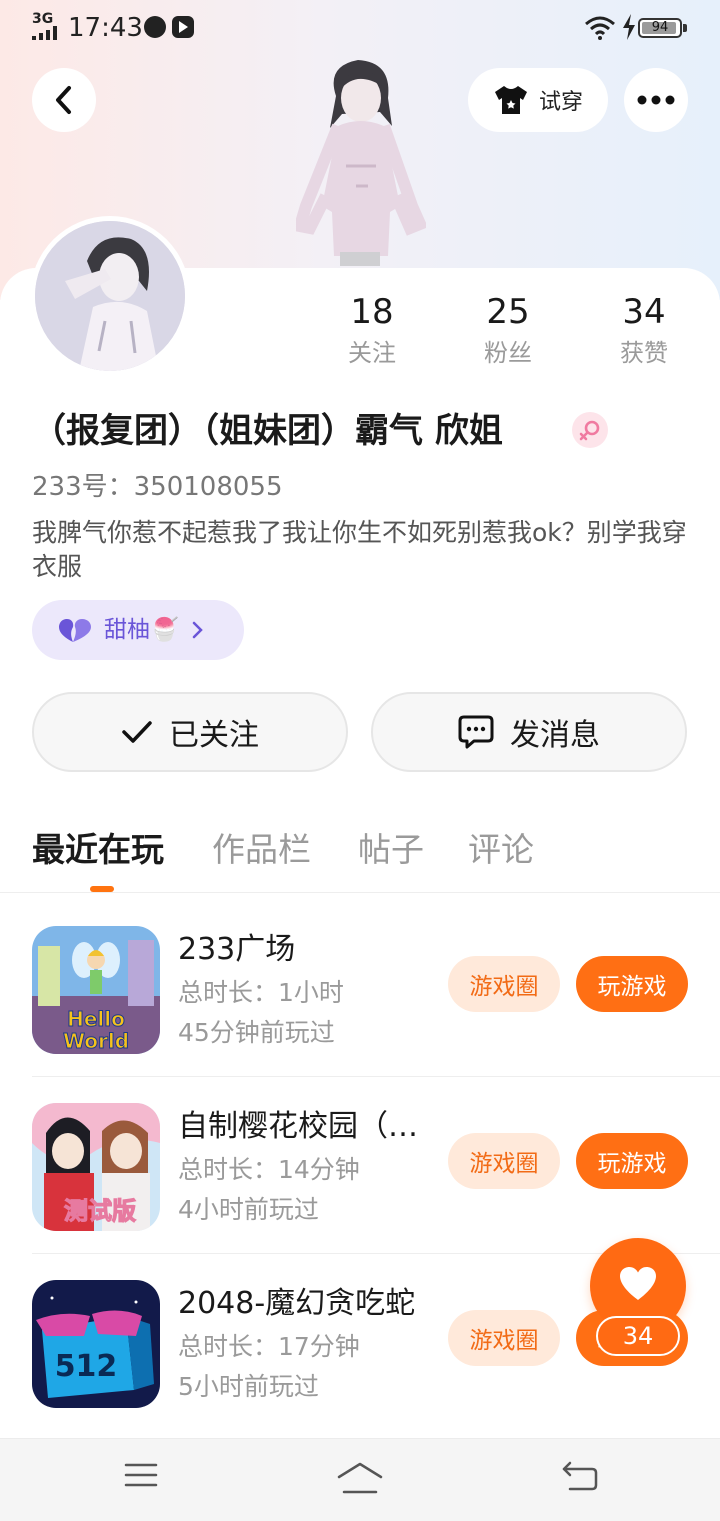  I want to click on svg-text: Hello, so click(96, 1019).